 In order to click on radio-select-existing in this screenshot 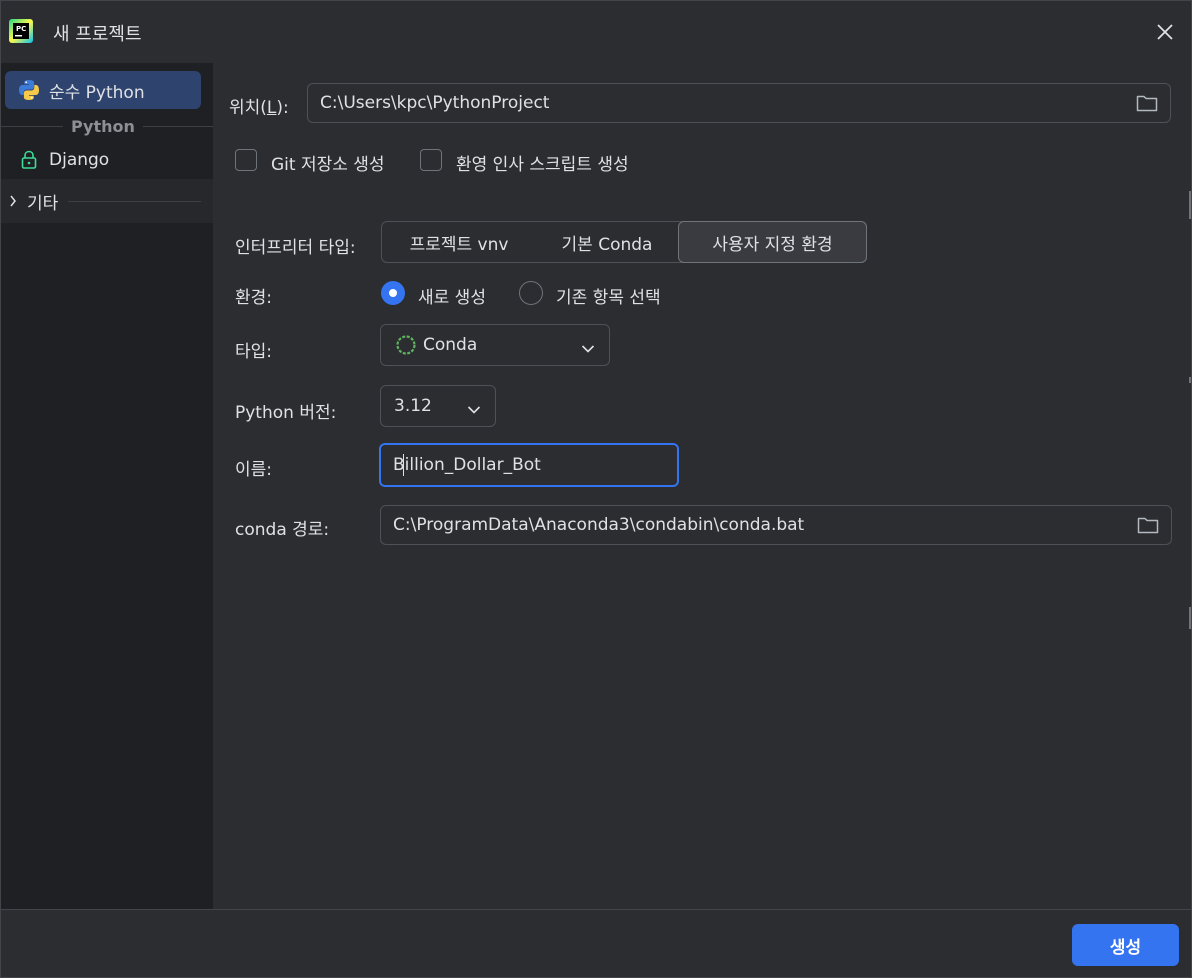, I will do `click(531, 293)`.